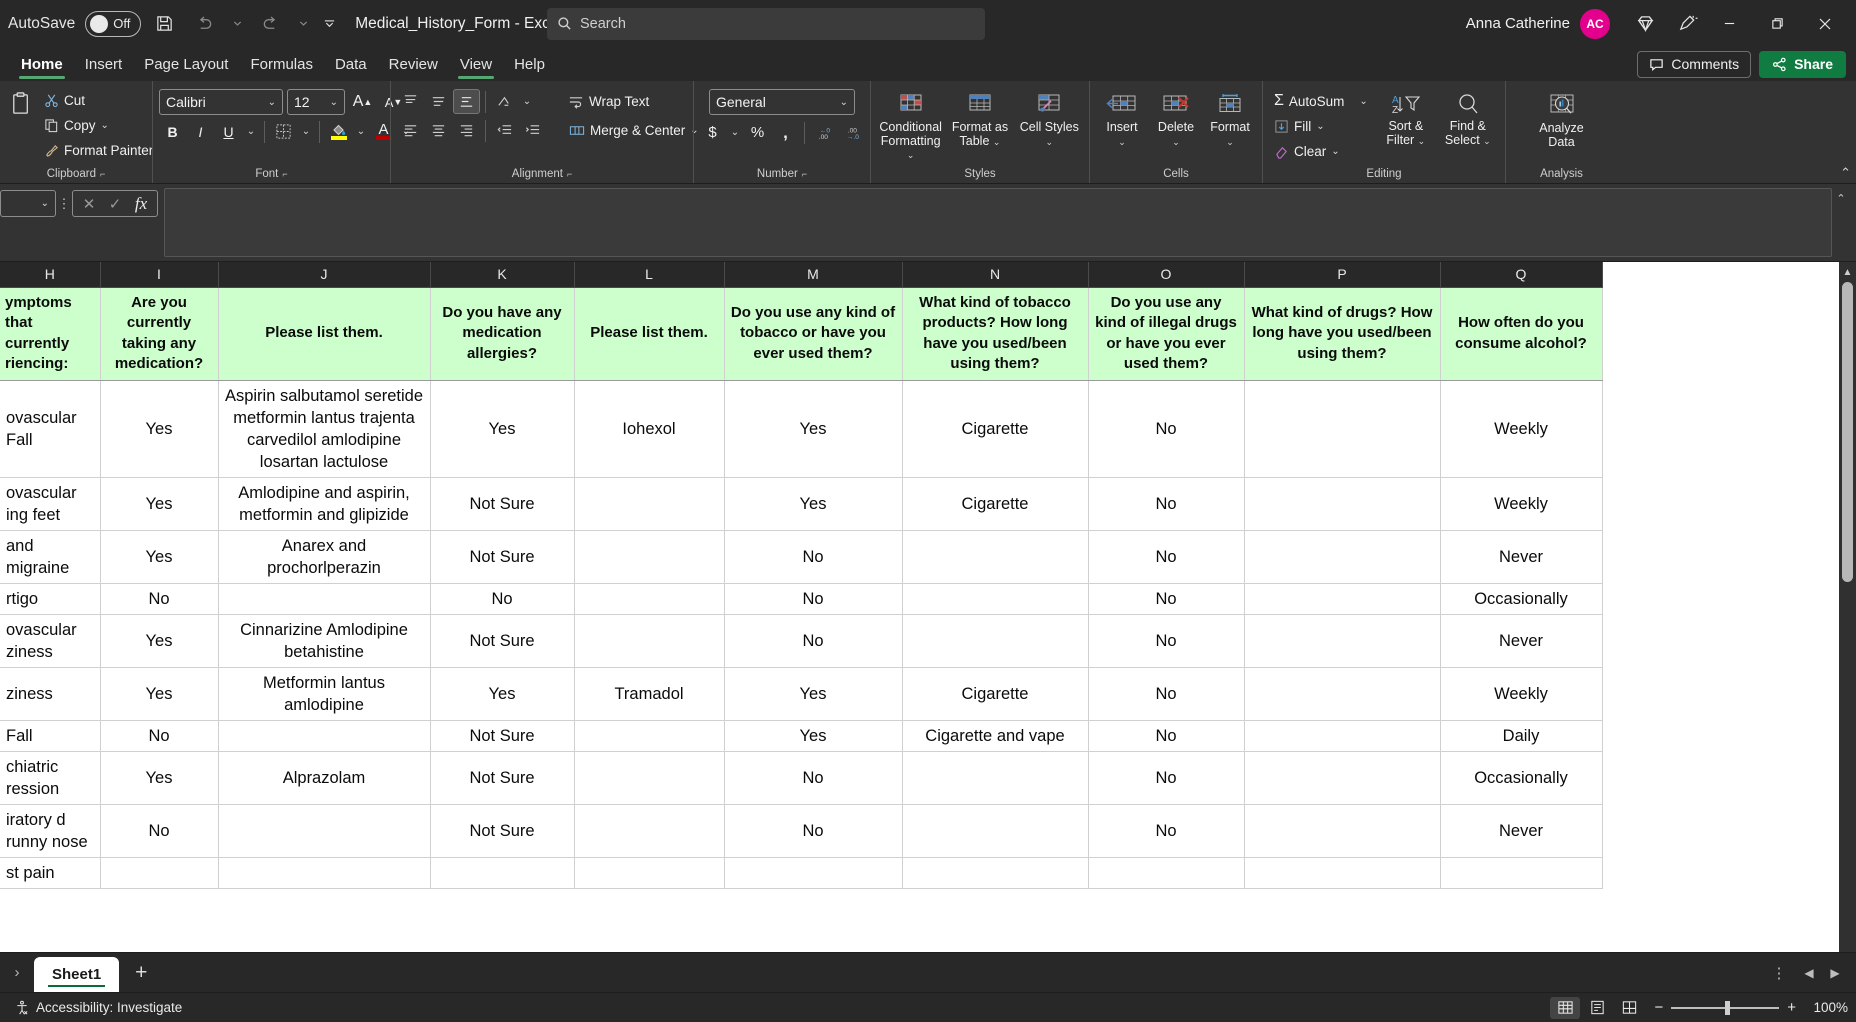 Image resolution: width=1856 pixels, height=1022 pixels. Describe the element at coordinates (1841, 222) in the screenshot. I see `expand-formula-bar-icon: ⌃` at that location.